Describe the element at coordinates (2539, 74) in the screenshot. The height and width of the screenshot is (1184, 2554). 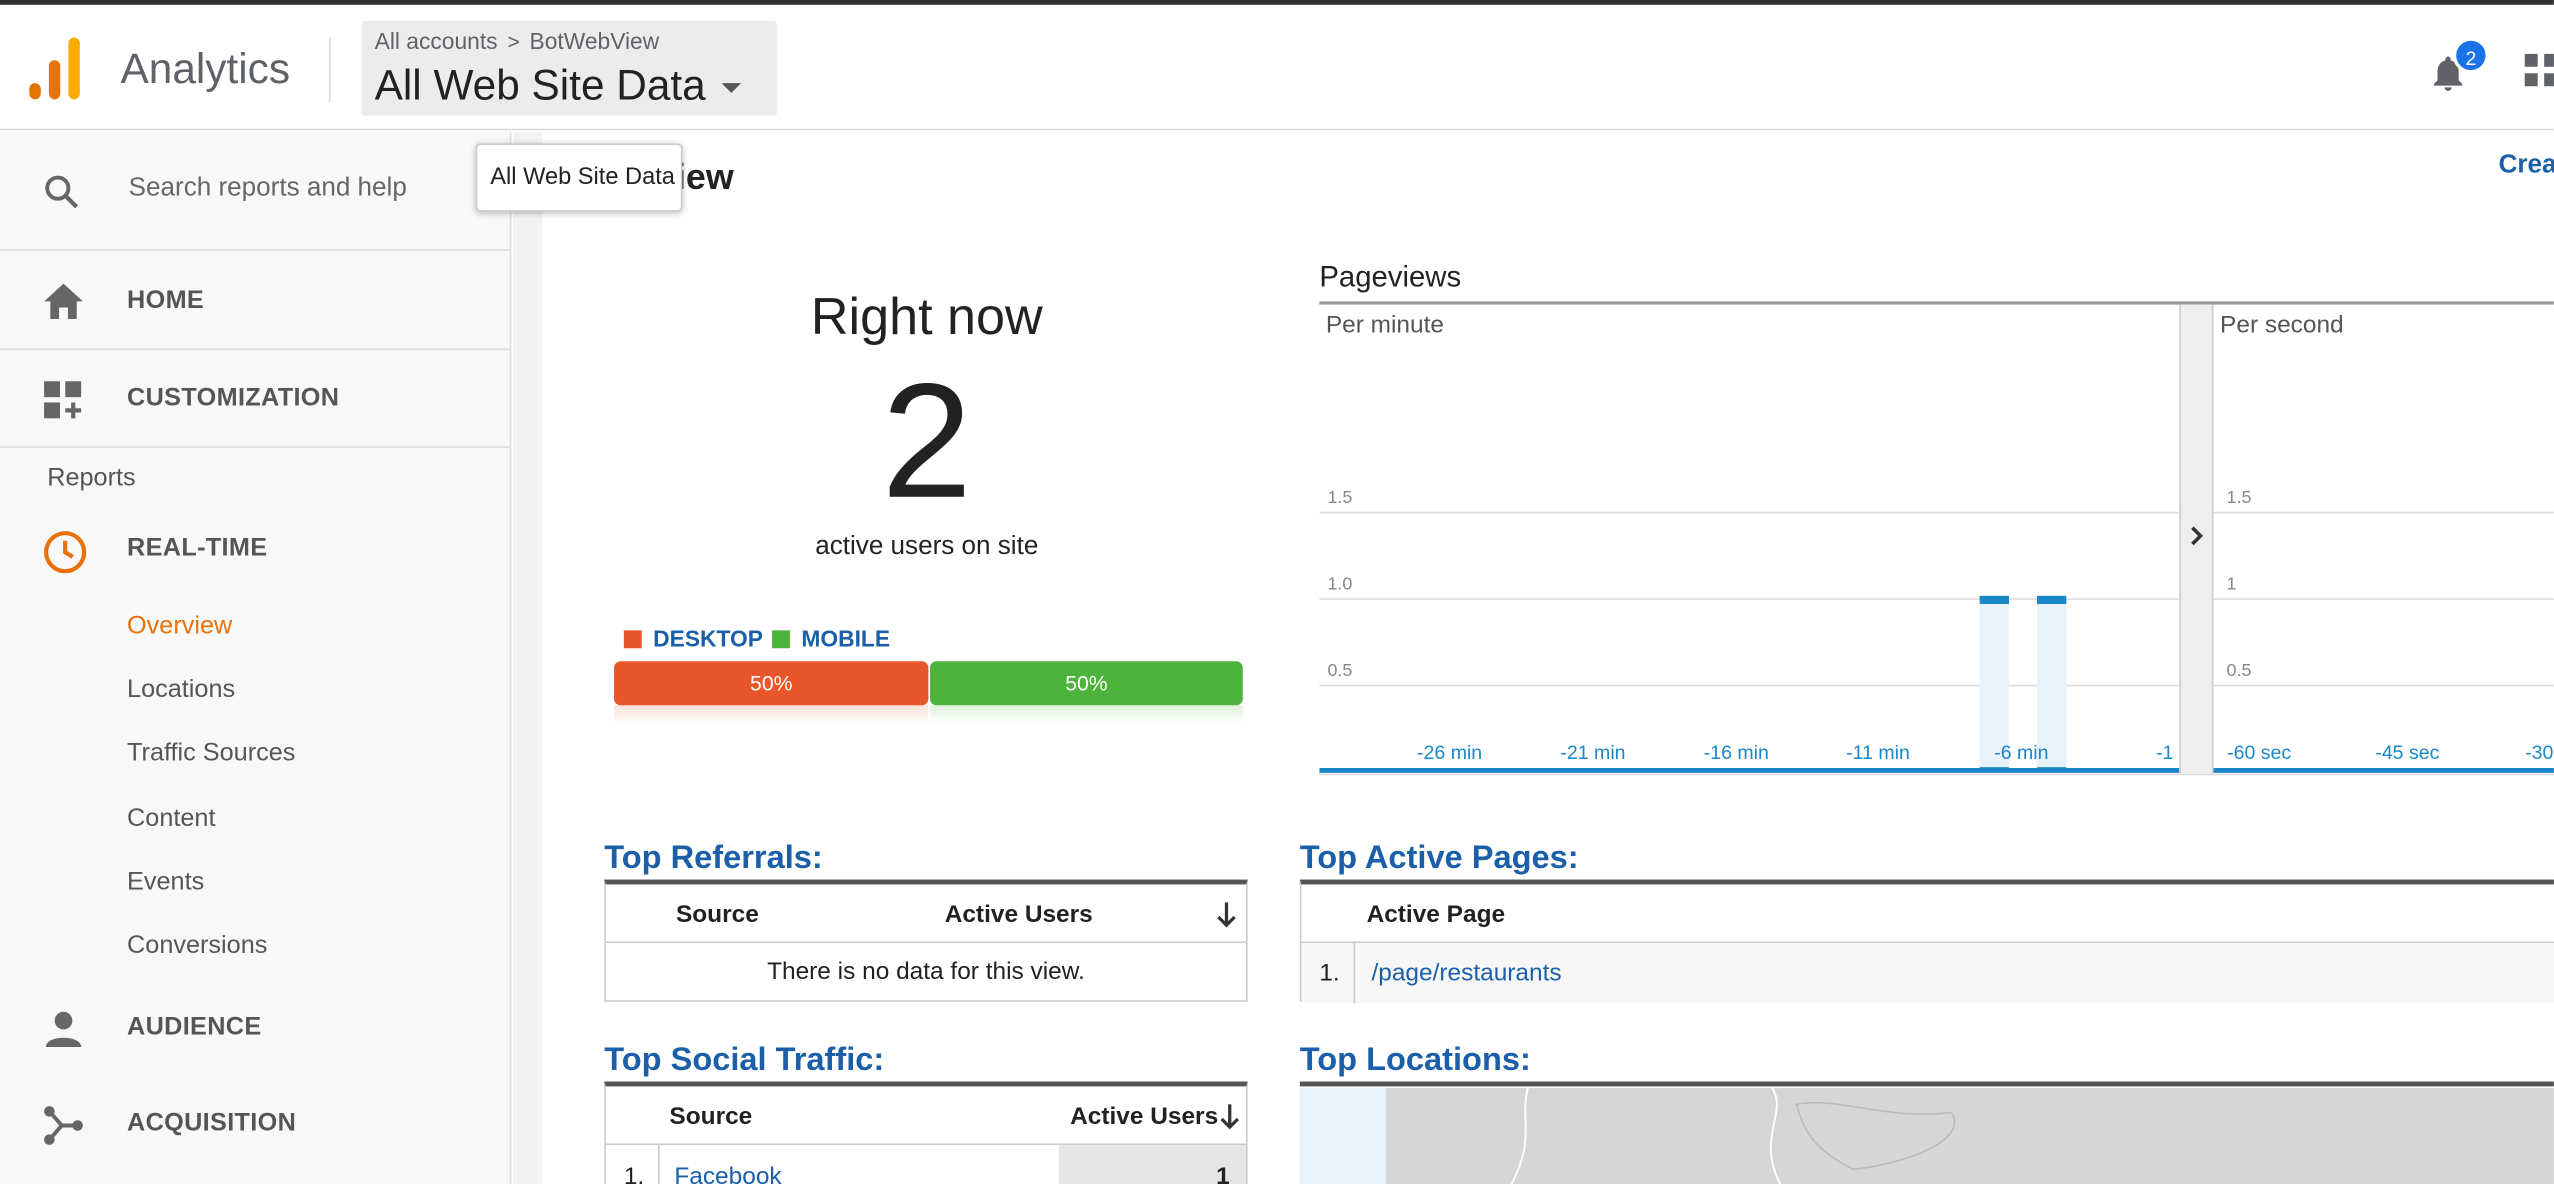
I see `apps-grid-icon` at that location.